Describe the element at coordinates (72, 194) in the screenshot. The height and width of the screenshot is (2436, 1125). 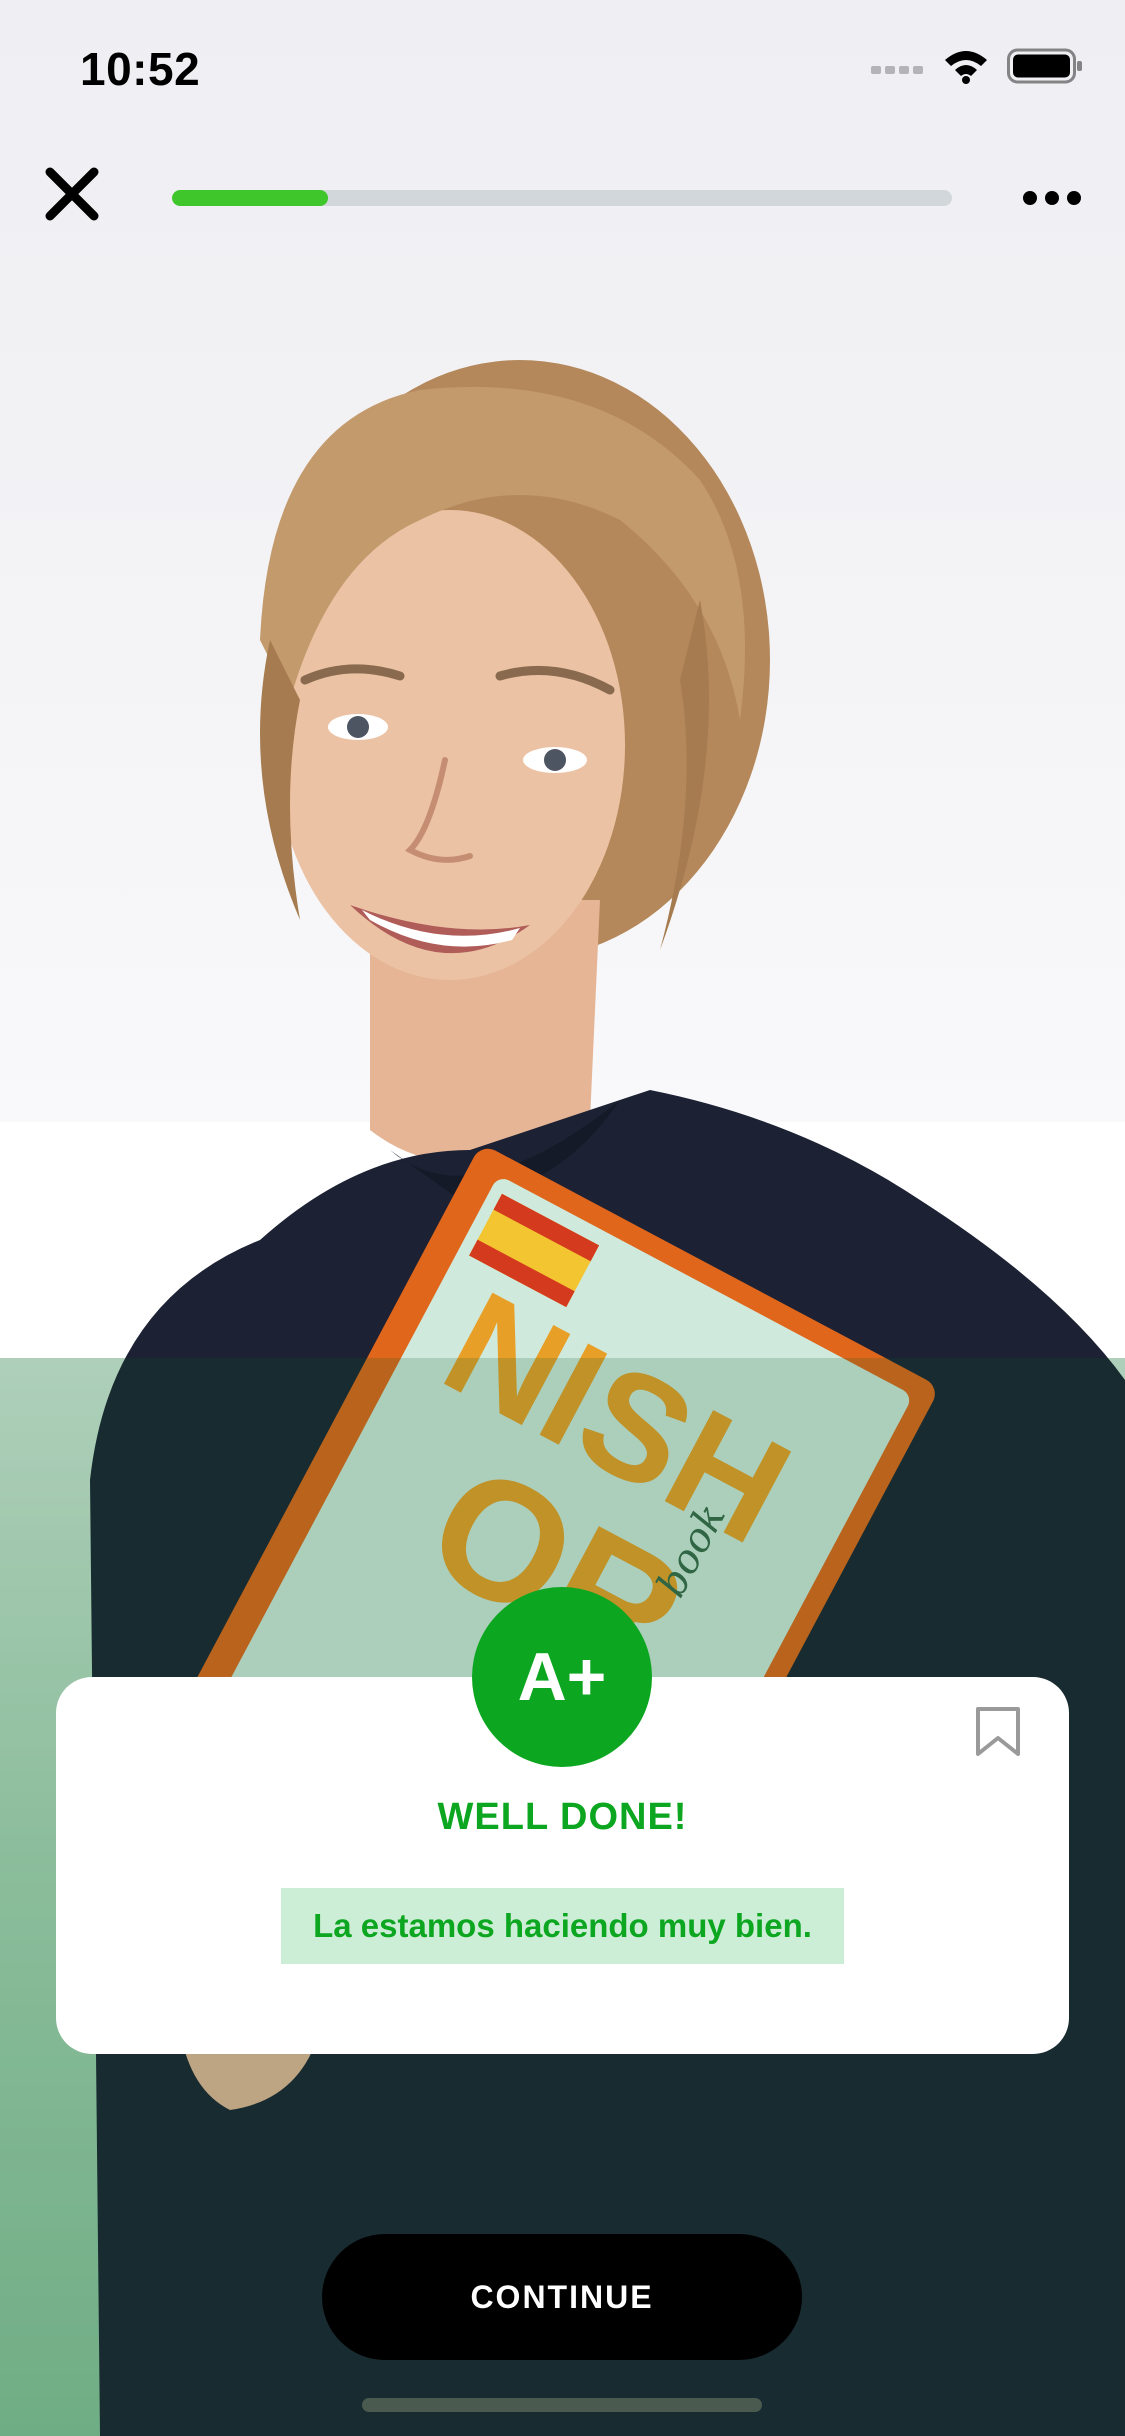
I see `close-icon` at that location.